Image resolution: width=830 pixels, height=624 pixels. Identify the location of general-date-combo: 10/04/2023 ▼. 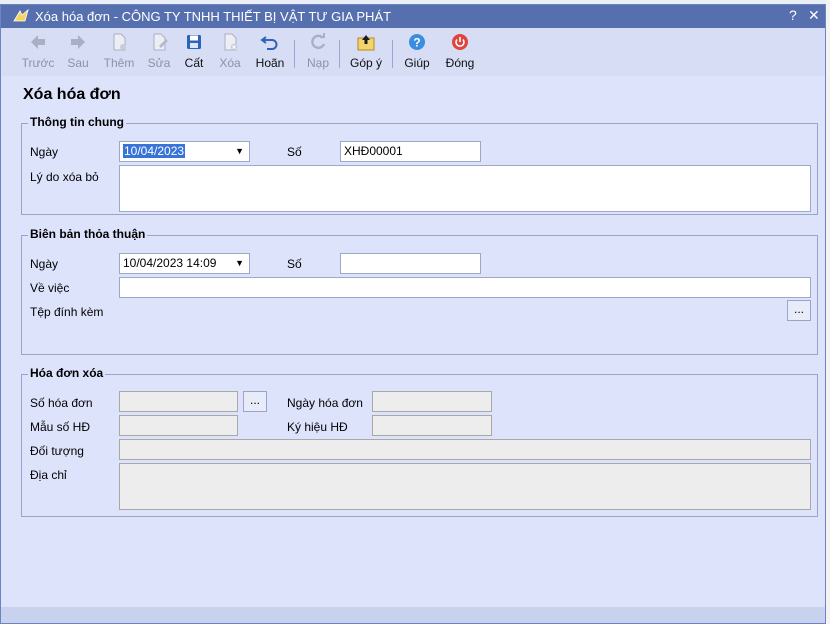
(184, 151).